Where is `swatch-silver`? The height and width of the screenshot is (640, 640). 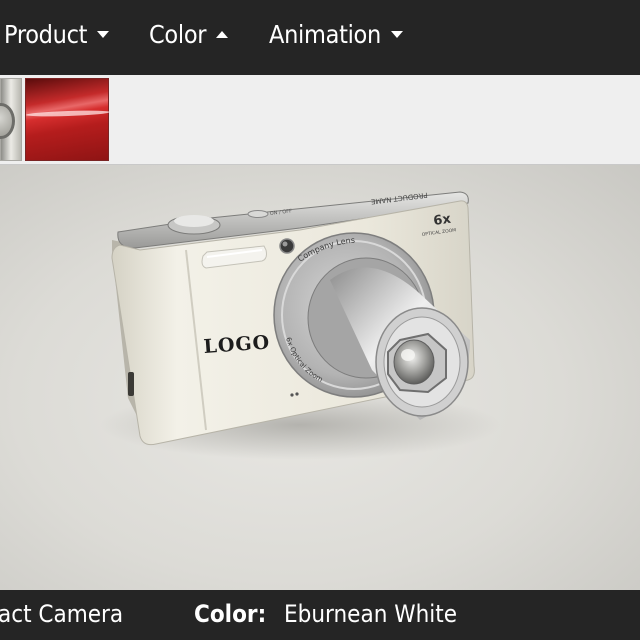 swatch-silver is located at coordinates (11, 119).